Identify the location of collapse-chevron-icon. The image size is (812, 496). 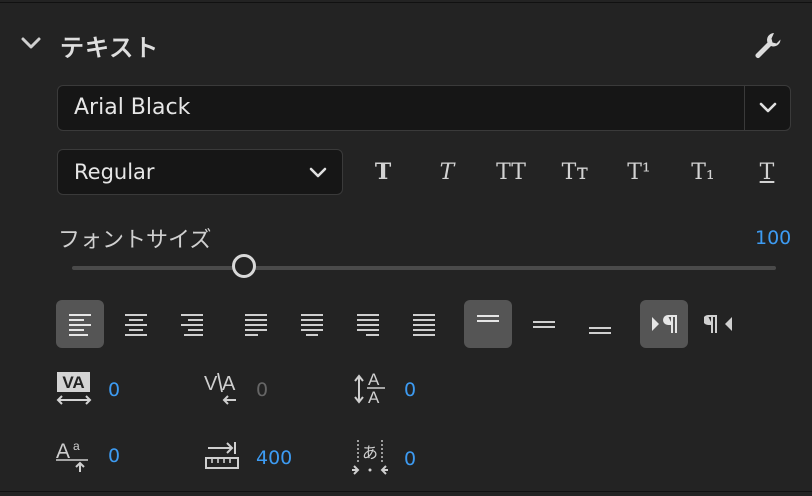
(31, 44).